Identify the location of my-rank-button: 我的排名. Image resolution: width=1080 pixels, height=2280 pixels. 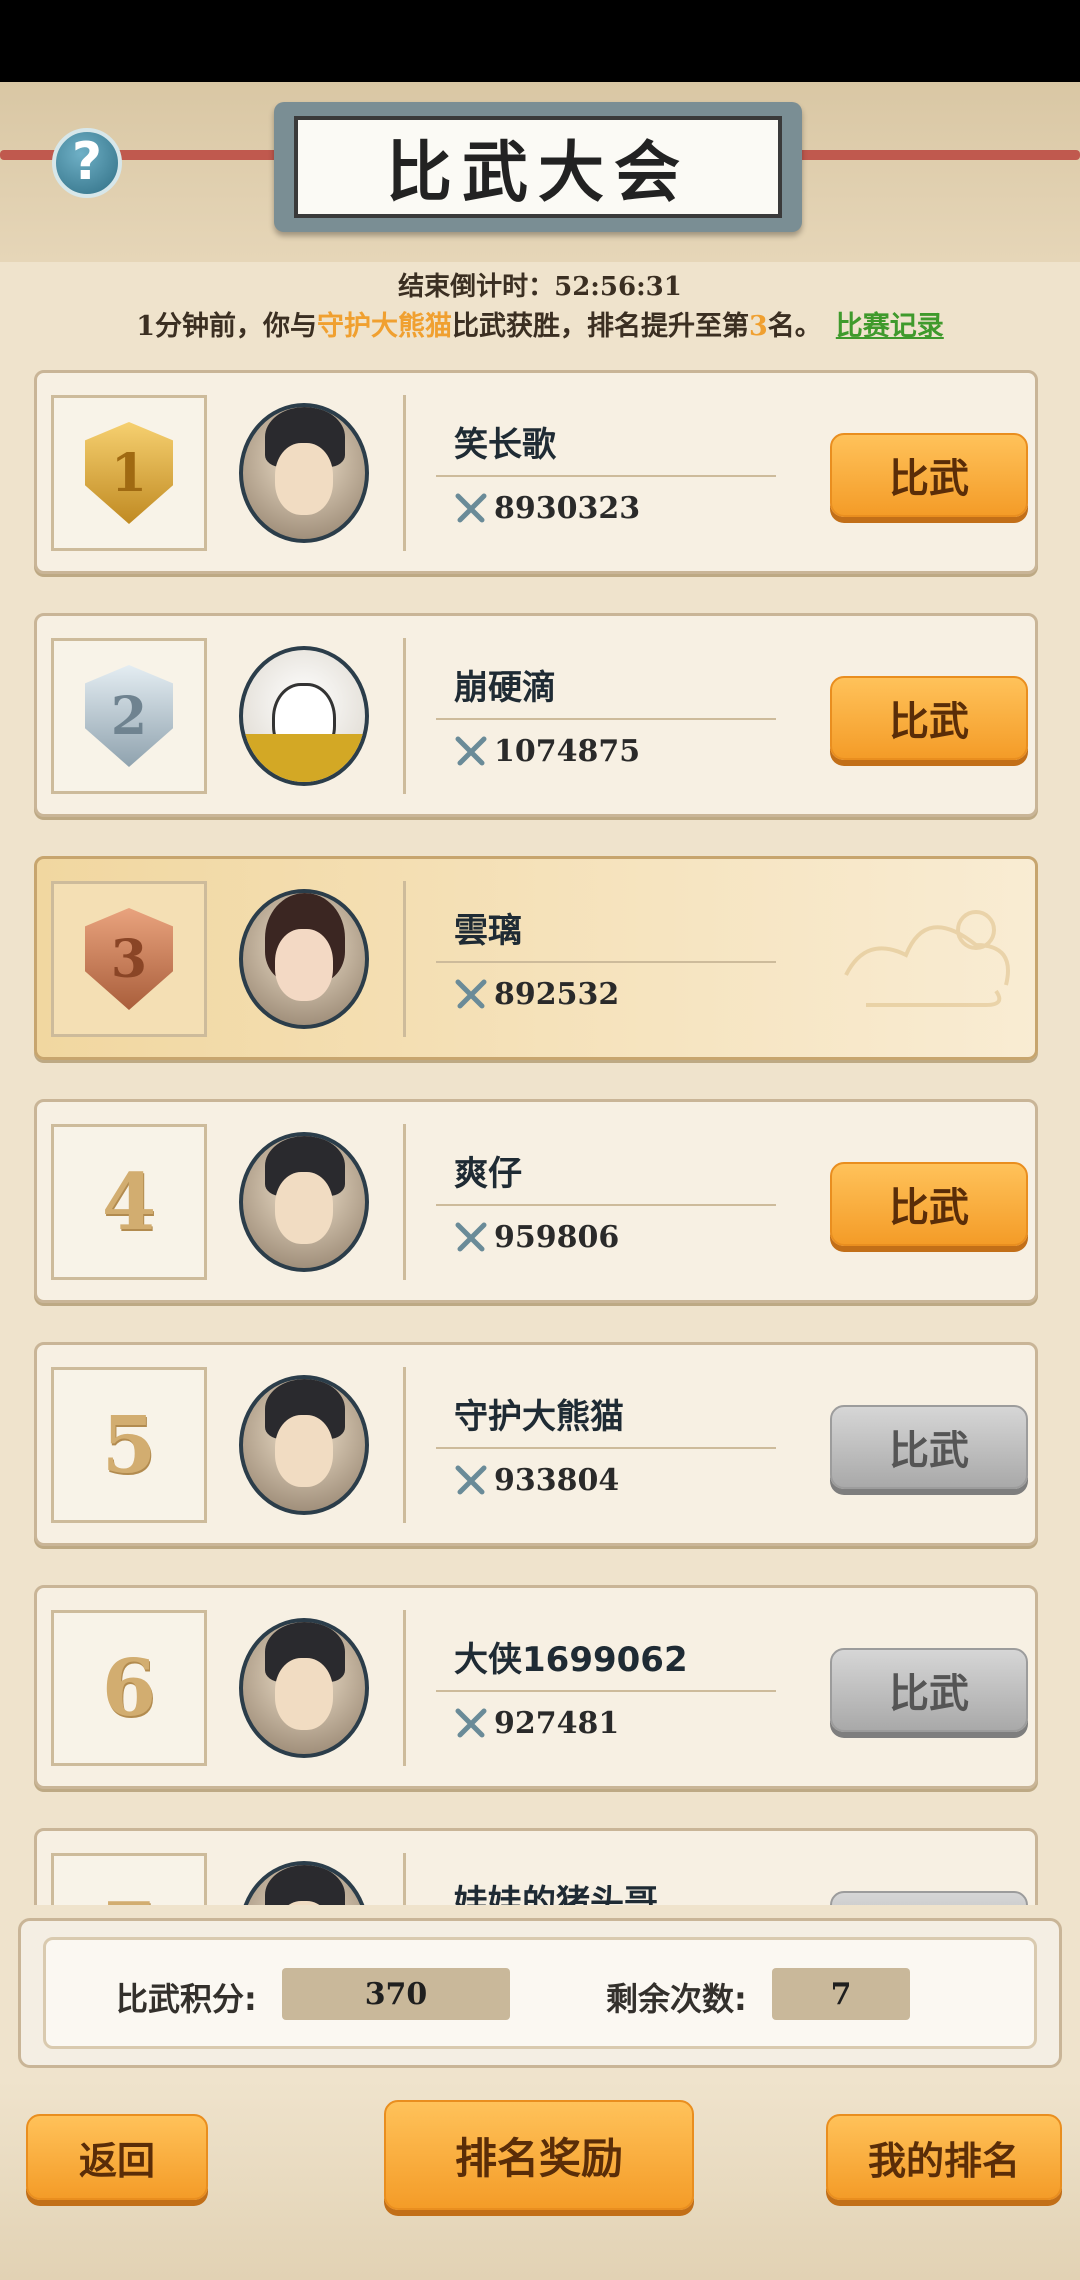
(944, 2157).